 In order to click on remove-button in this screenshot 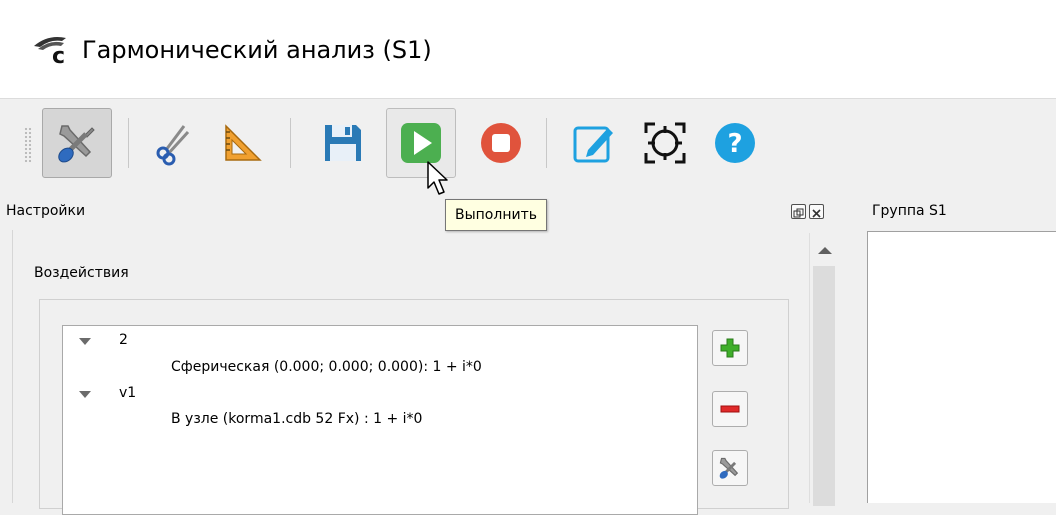, I will do `click(730, 409)`.